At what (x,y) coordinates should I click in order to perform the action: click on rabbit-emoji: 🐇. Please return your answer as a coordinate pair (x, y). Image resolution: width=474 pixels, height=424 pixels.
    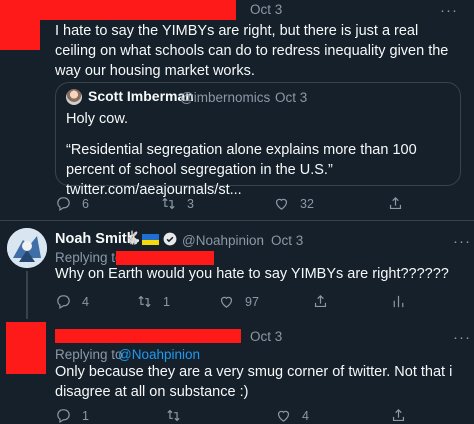
    Looking at the image, I should click on (133, 237).